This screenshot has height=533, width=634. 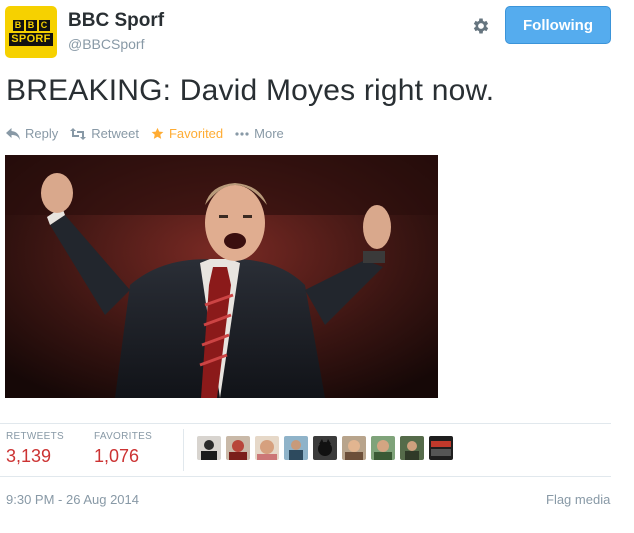 What do you see at coordinates (558, 25) in the screenshot?
I see `following-button: Following` at bounding box center [558, 25].